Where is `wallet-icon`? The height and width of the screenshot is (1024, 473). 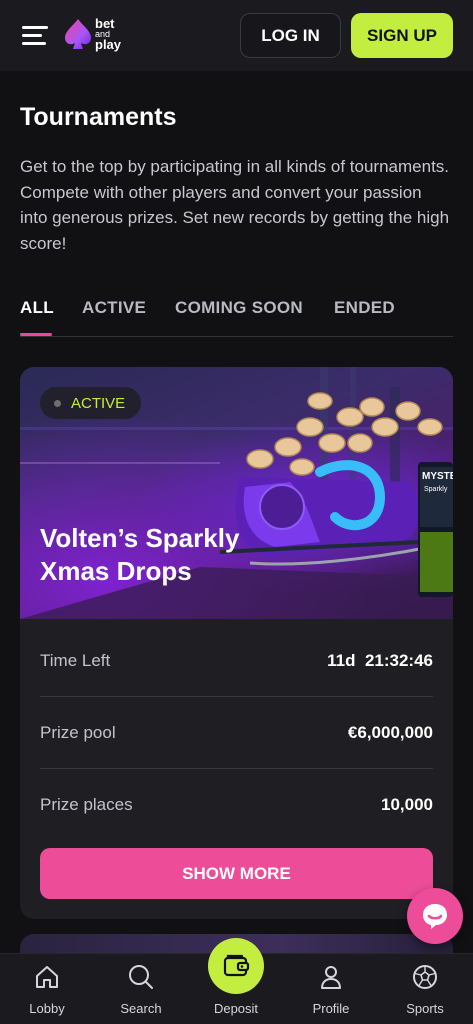 wallet-icon is located at coordinates (236, 965).